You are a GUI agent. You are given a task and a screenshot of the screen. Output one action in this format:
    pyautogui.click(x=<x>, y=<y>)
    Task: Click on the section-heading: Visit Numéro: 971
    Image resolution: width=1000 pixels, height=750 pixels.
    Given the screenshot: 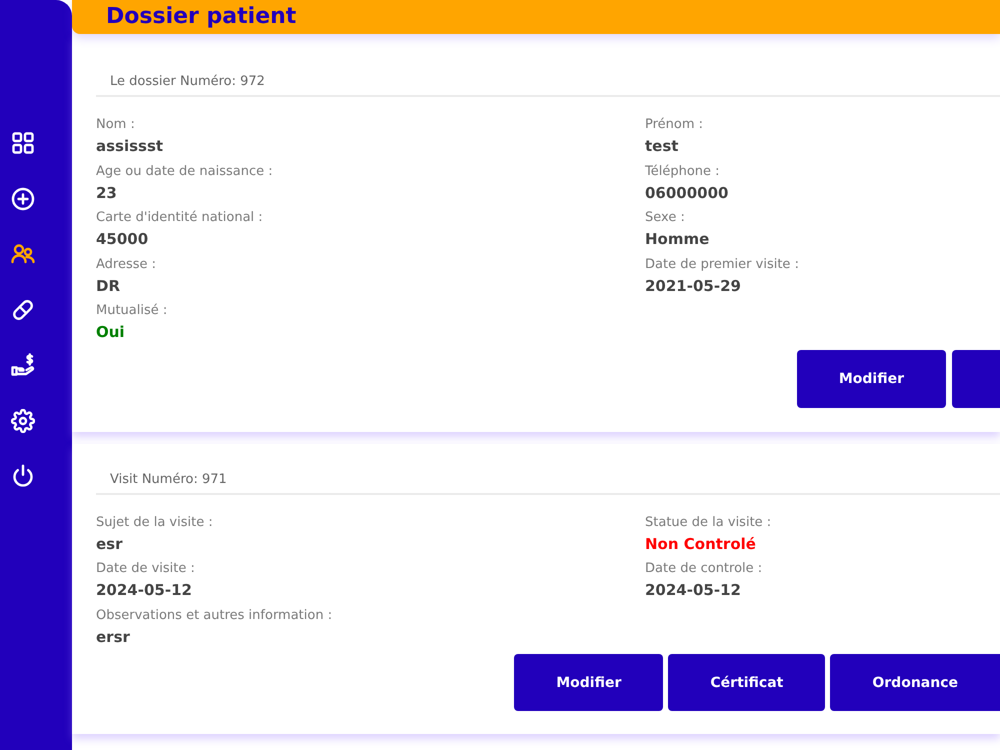 What is the action you would take?
    pyautogui.click(x=548, y=483)
    